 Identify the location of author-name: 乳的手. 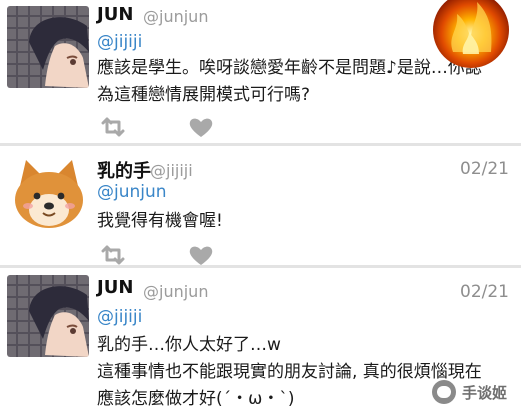
(124, 170).